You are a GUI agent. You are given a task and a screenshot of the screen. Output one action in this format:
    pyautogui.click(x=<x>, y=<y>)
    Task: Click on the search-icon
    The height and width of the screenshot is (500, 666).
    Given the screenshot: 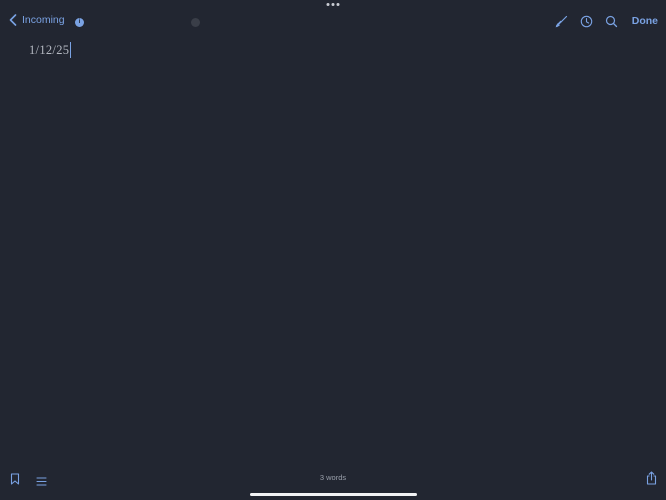 What is the action you would take?
    pyautogui.click(x=612, y=21)
    